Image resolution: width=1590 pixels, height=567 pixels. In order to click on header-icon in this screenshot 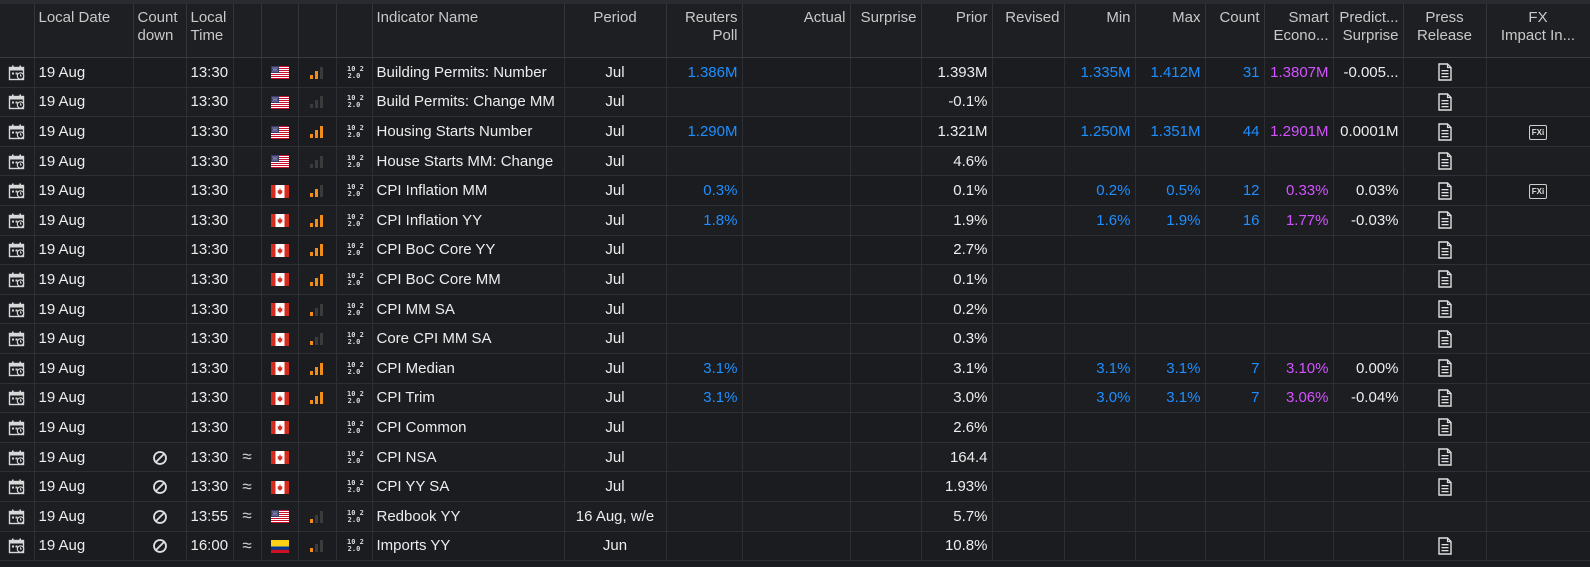, I will do `click(17, 31)`.